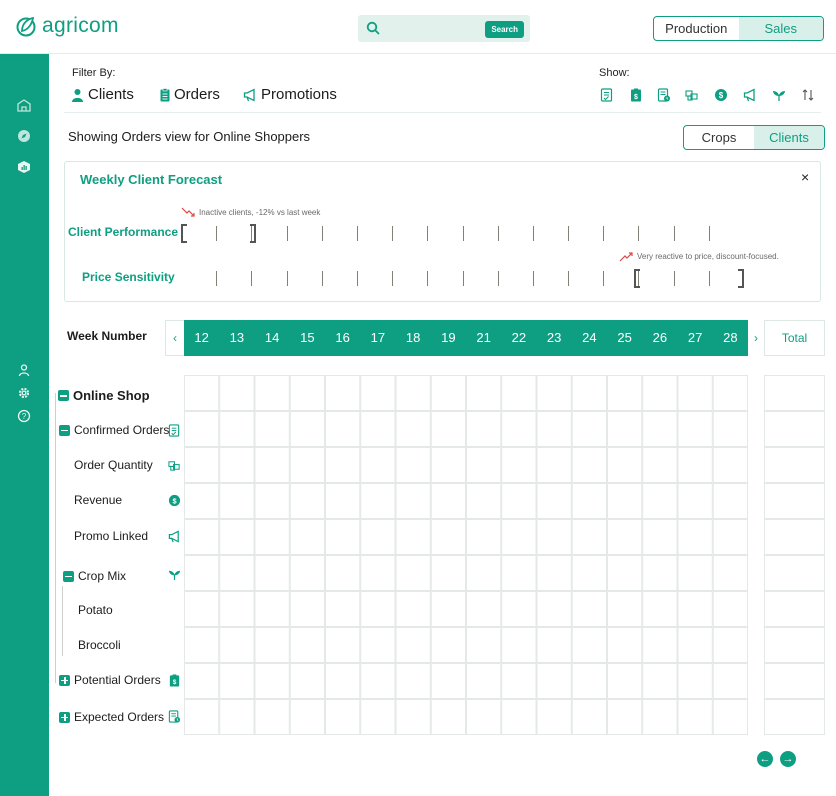  Describe the element at coordinates (104, 395) in the screenshot. I see `online-shop-row: Online Shop` at that location.